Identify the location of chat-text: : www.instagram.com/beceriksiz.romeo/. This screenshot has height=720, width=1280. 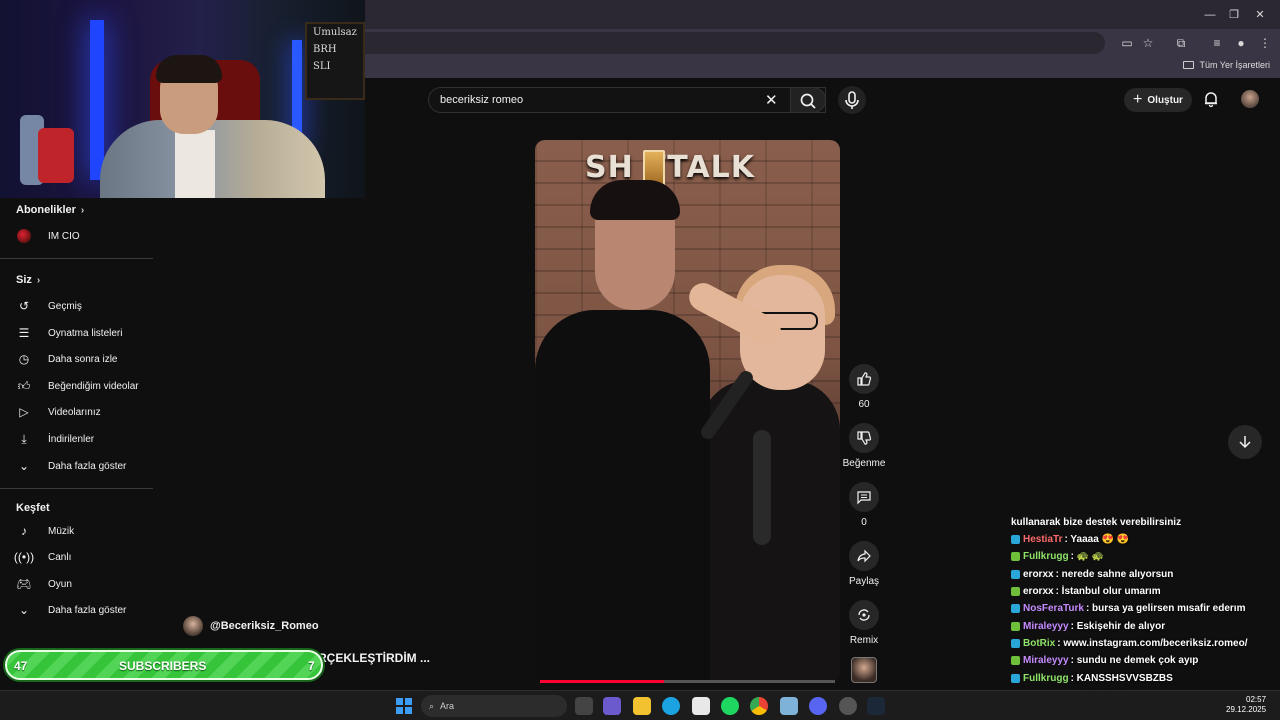
(1152, 643).